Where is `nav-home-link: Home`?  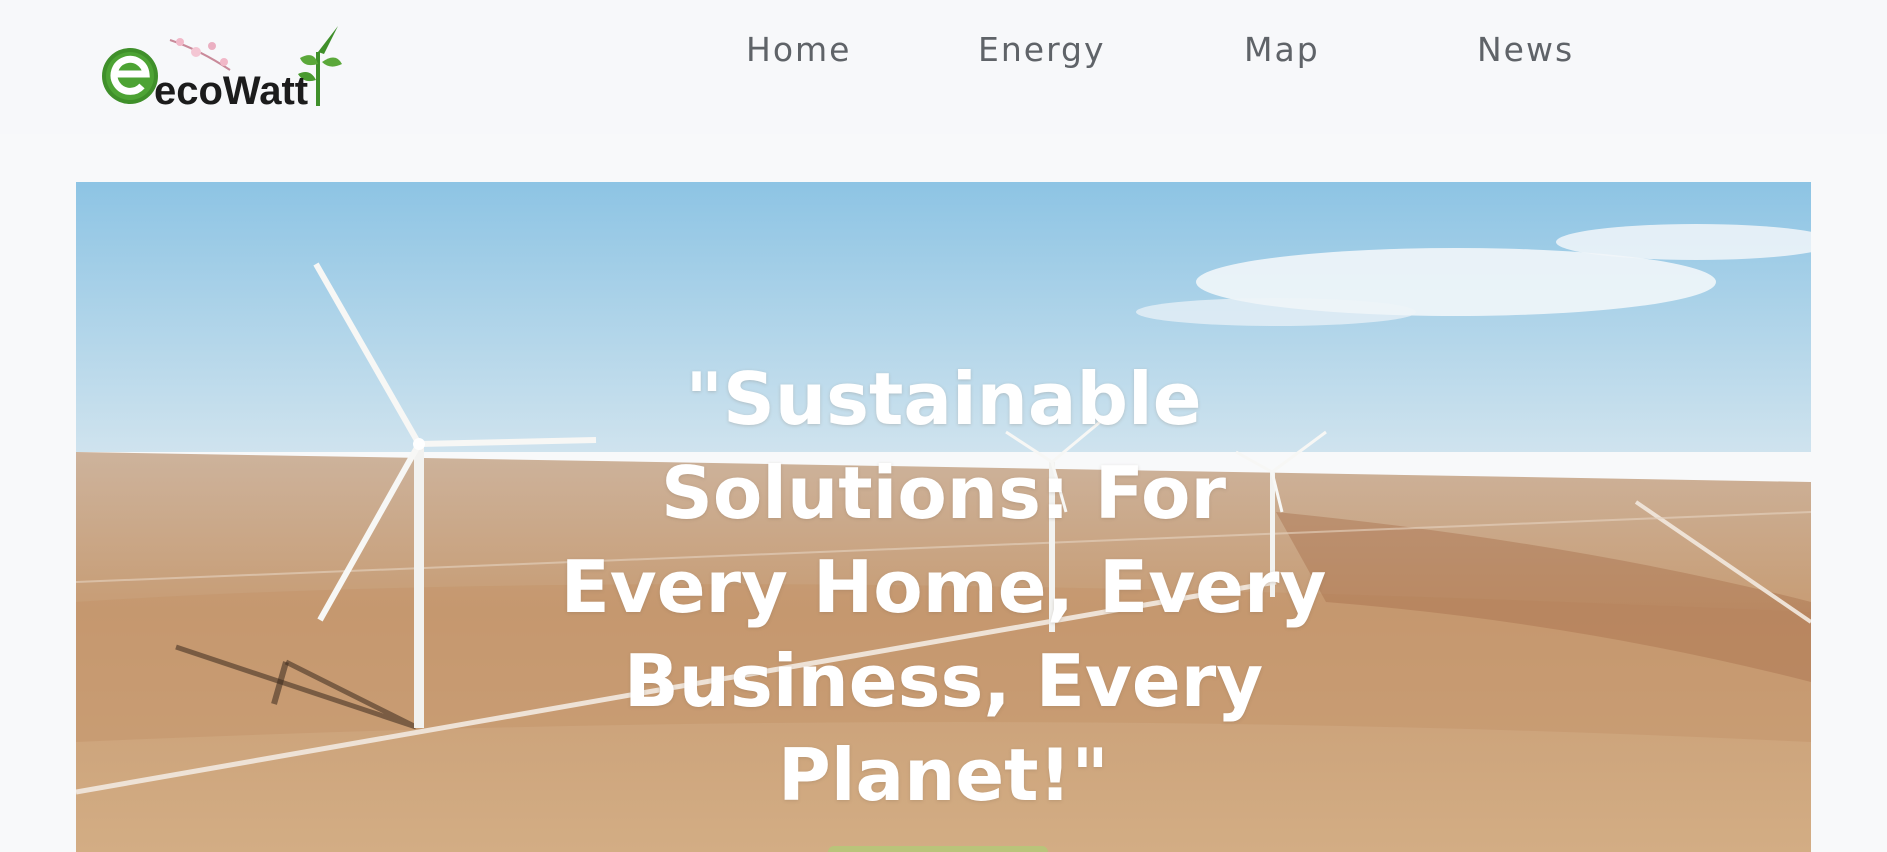 nav-home-link: Home is located at coordinates (798, 49).